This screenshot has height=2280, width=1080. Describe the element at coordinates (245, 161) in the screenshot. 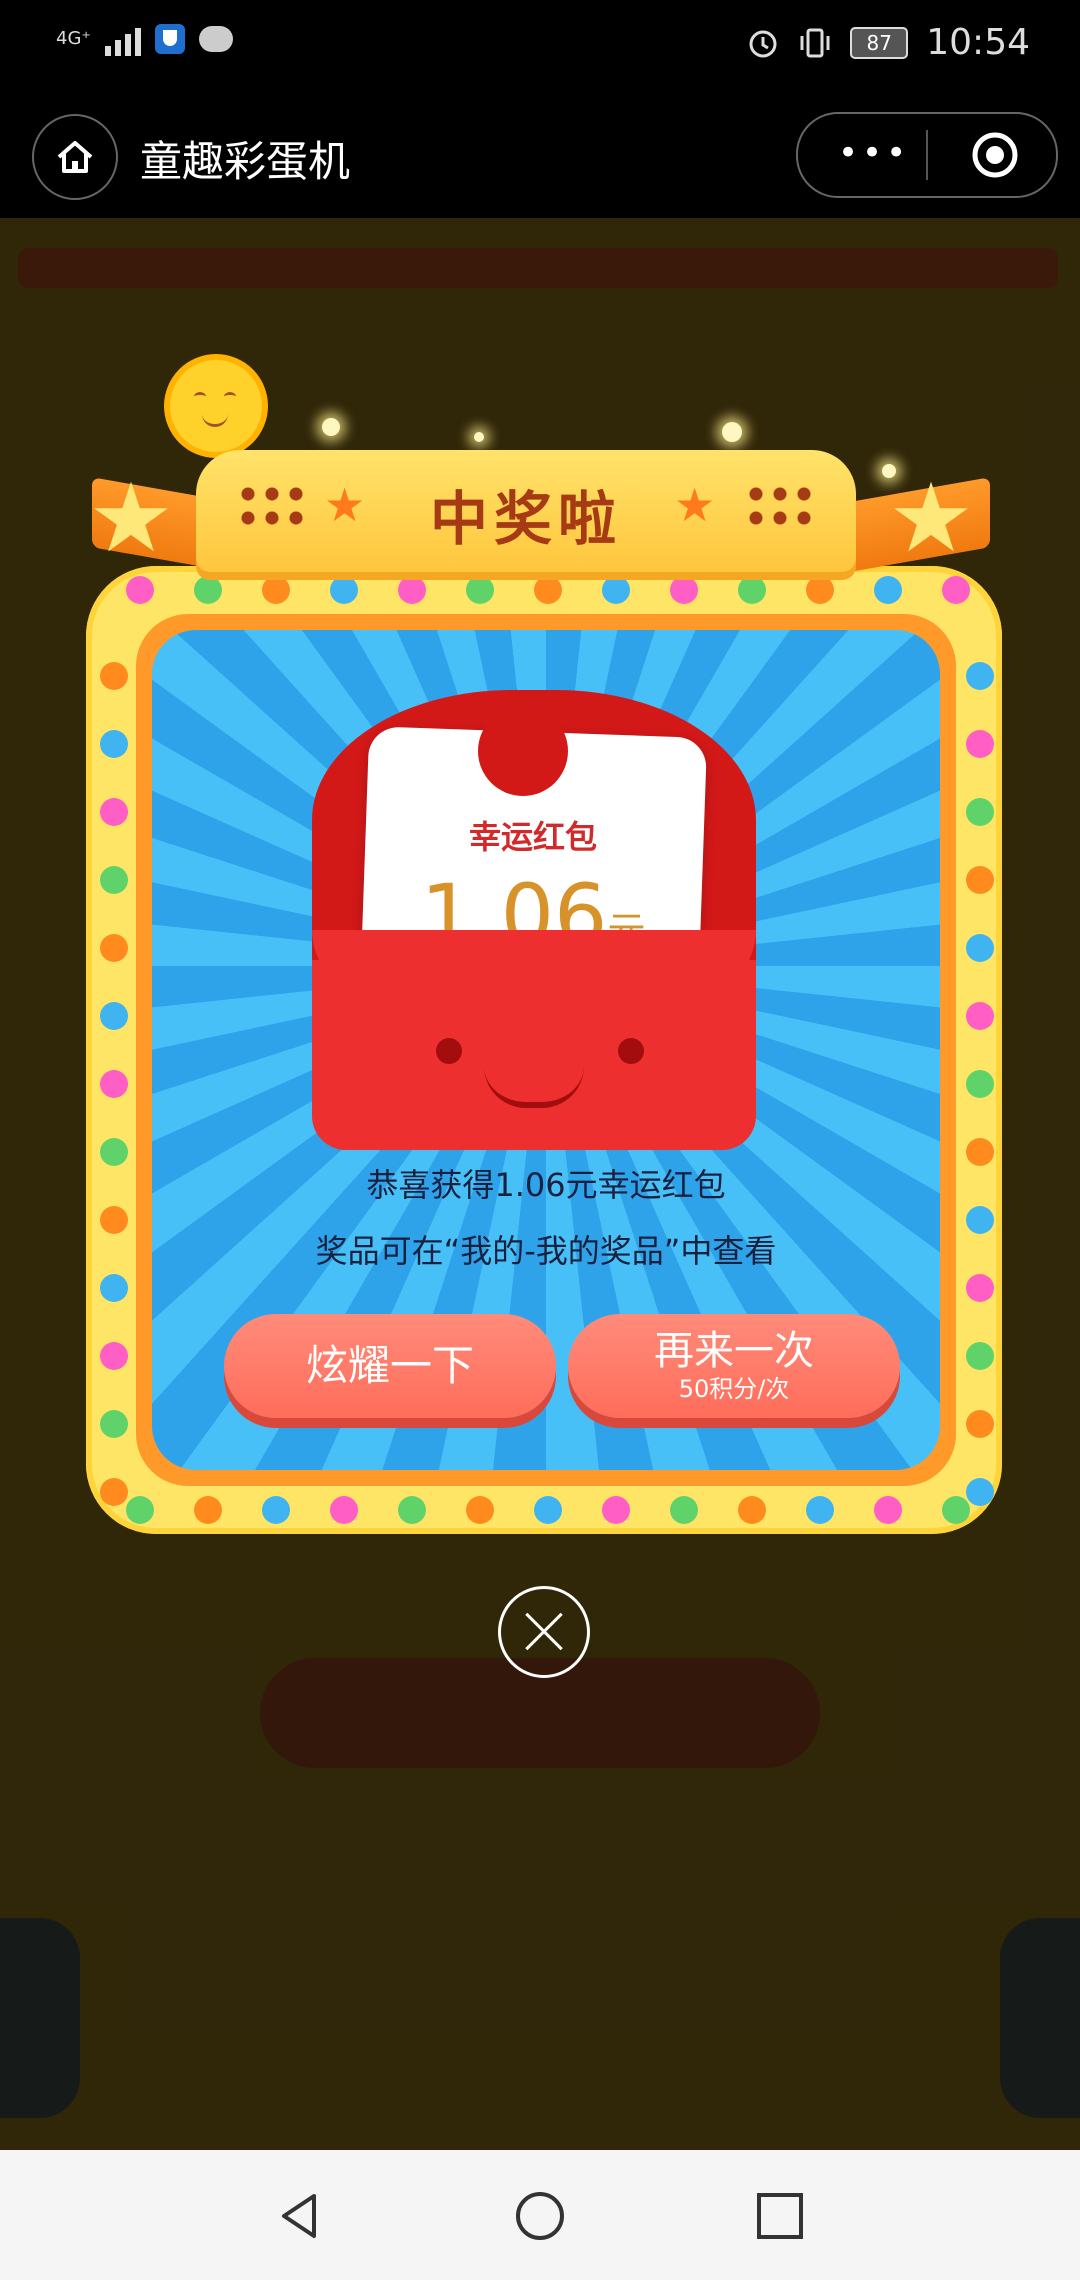

I see `page-title: 童趣彩蛋机` at that location.